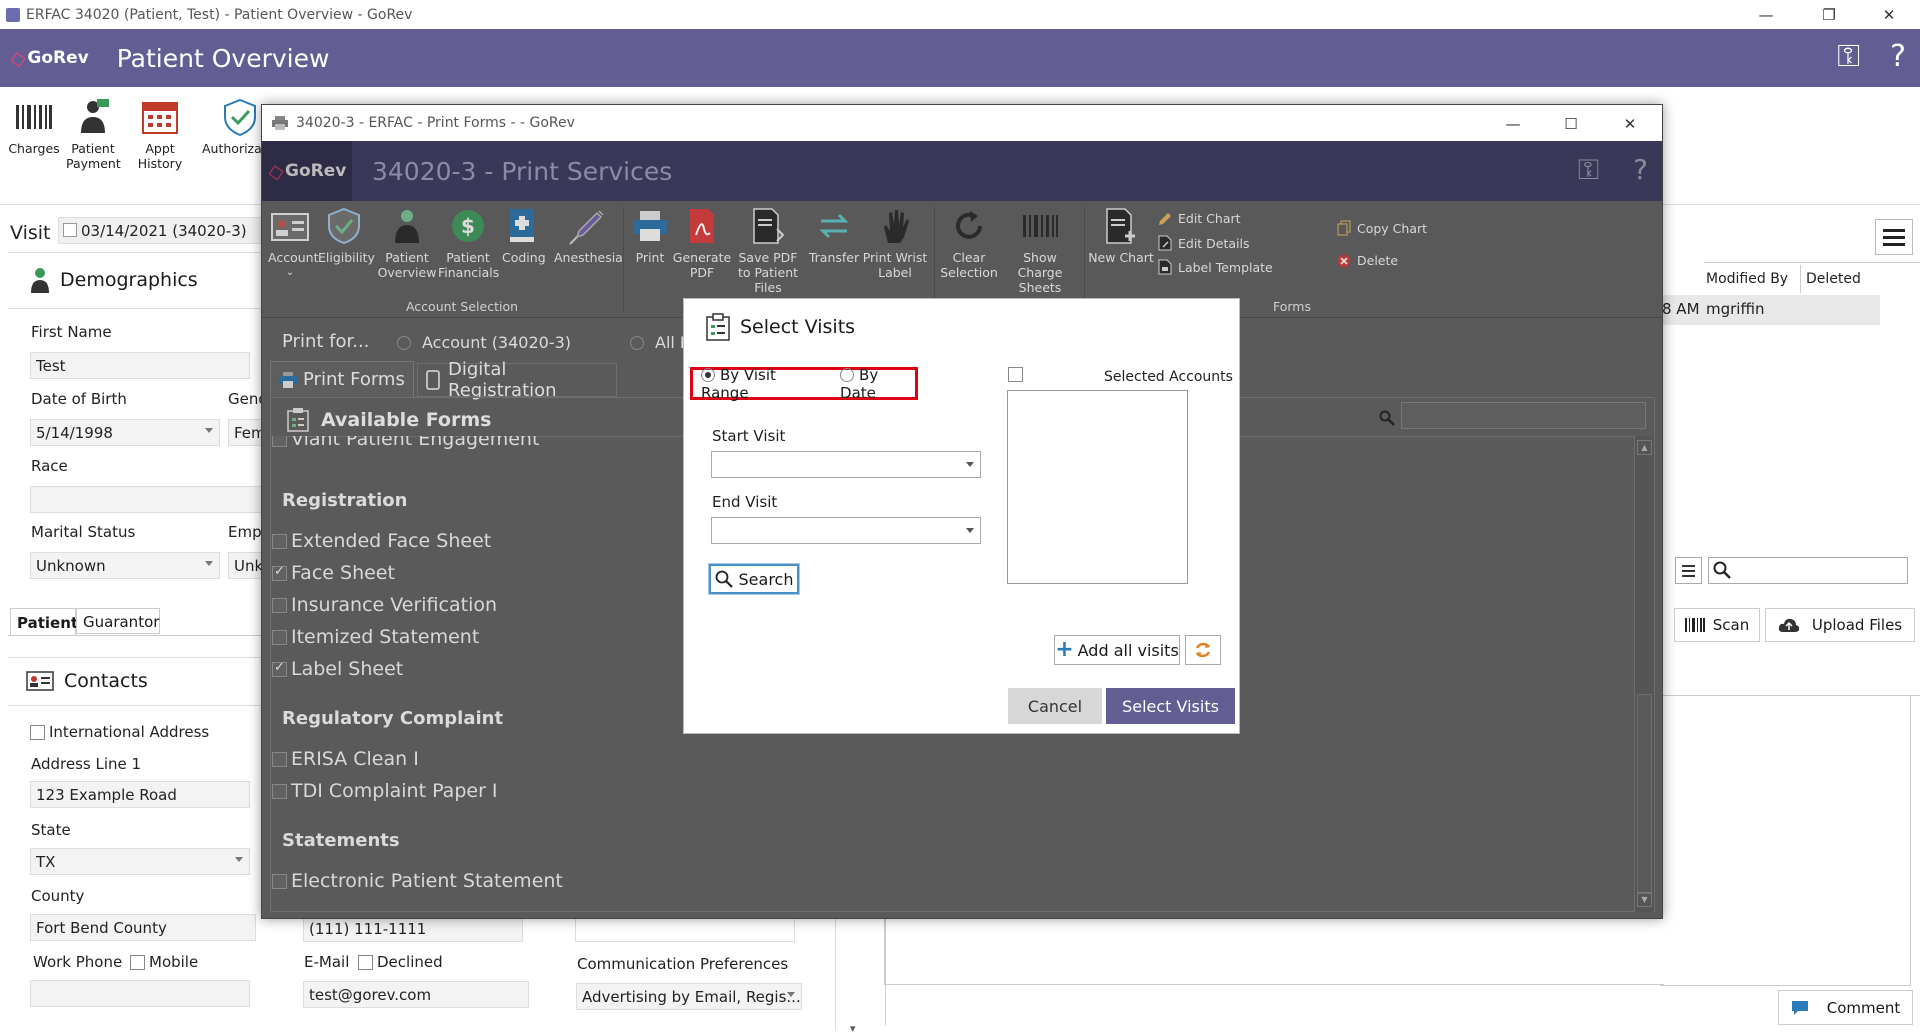 This screenshot has width=1920, height=1035. What do you see at coordinates (1808, 570) in the screenshot?
I see `files-search-input` at bounding box center [1808, 570].